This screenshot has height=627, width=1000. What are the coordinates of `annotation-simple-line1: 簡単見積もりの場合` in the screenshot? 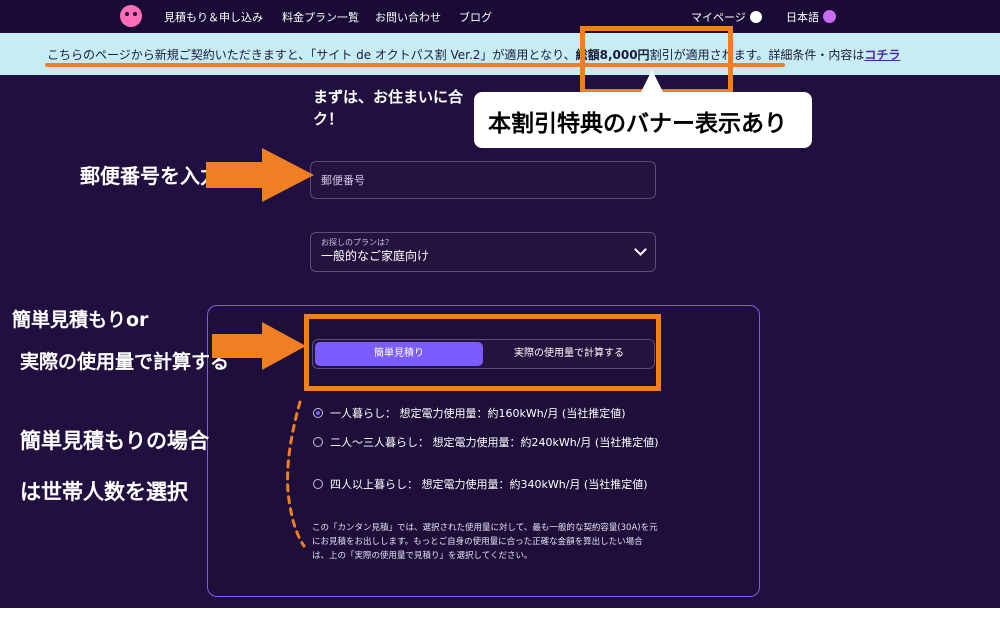 It's located at (114, 441).